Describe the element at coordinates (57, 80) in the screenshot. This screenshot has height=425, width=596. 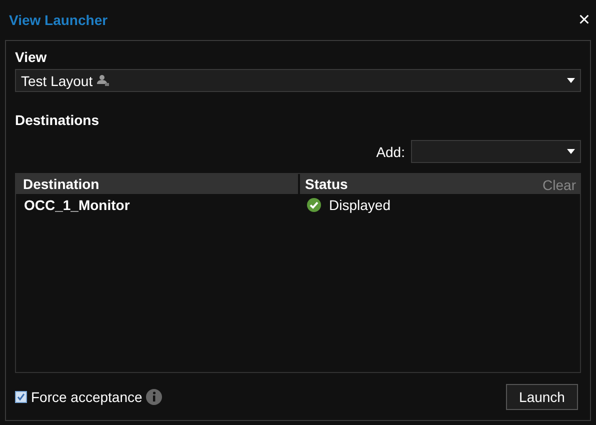
I see `view-value: Test Layout` at that location.